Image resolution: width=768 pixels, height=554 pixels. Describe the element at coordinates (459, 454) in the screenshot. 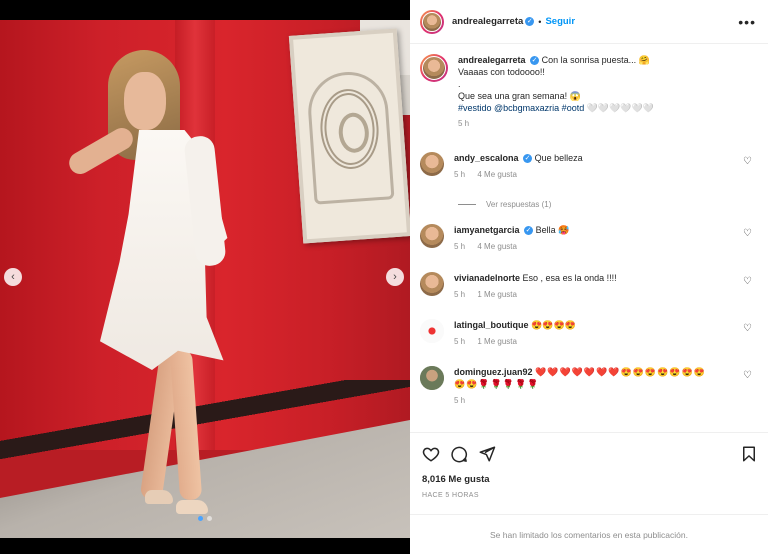

I see `comment-icon` at that location.